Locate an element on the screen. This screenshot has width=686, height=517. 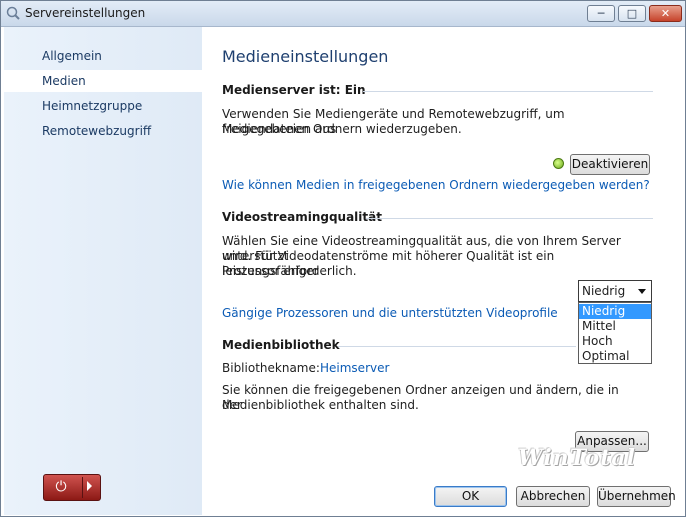
watermark-logo: WinTotal is located at coordinates (577, 458).